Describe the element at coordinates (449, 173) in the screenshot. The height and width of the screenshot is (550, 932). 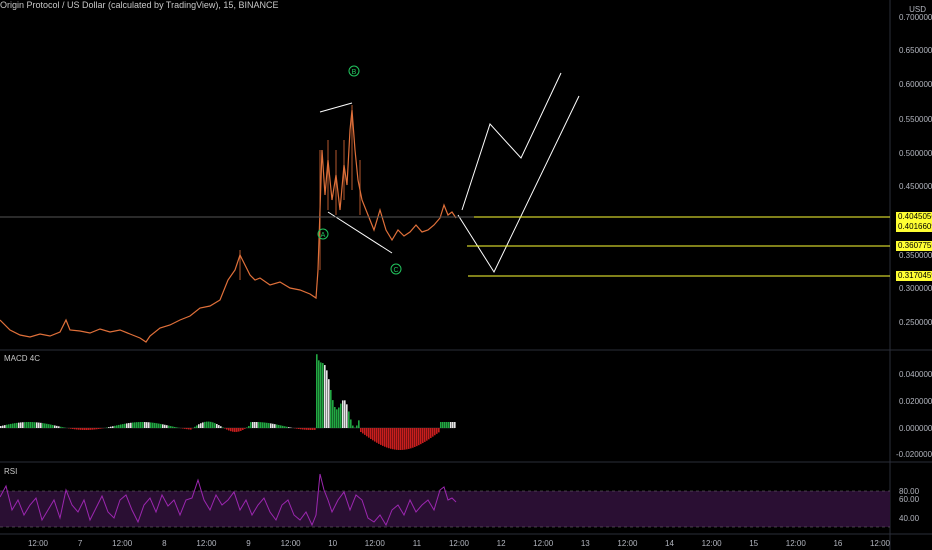
I see `elliott-wave-lines` at that location.